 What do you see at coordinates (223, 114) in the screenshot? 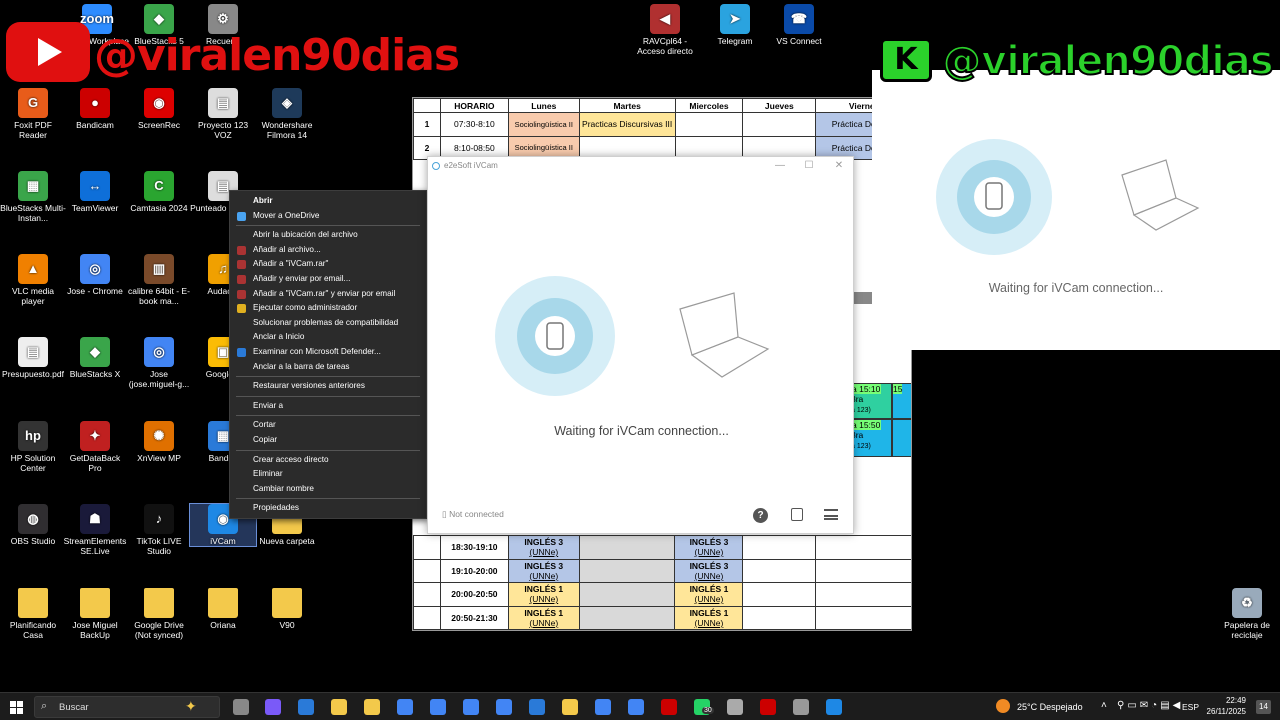
I see `desktop-icon: ▤ Proyecto 123 VOZ` at bounding box center [223, 114].